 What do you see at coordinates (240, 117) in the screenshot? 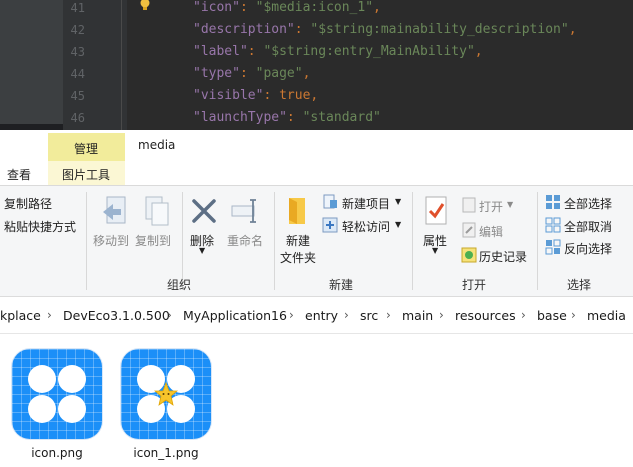
I see `json-key: "launchType"` at bounding box center [240, 117].